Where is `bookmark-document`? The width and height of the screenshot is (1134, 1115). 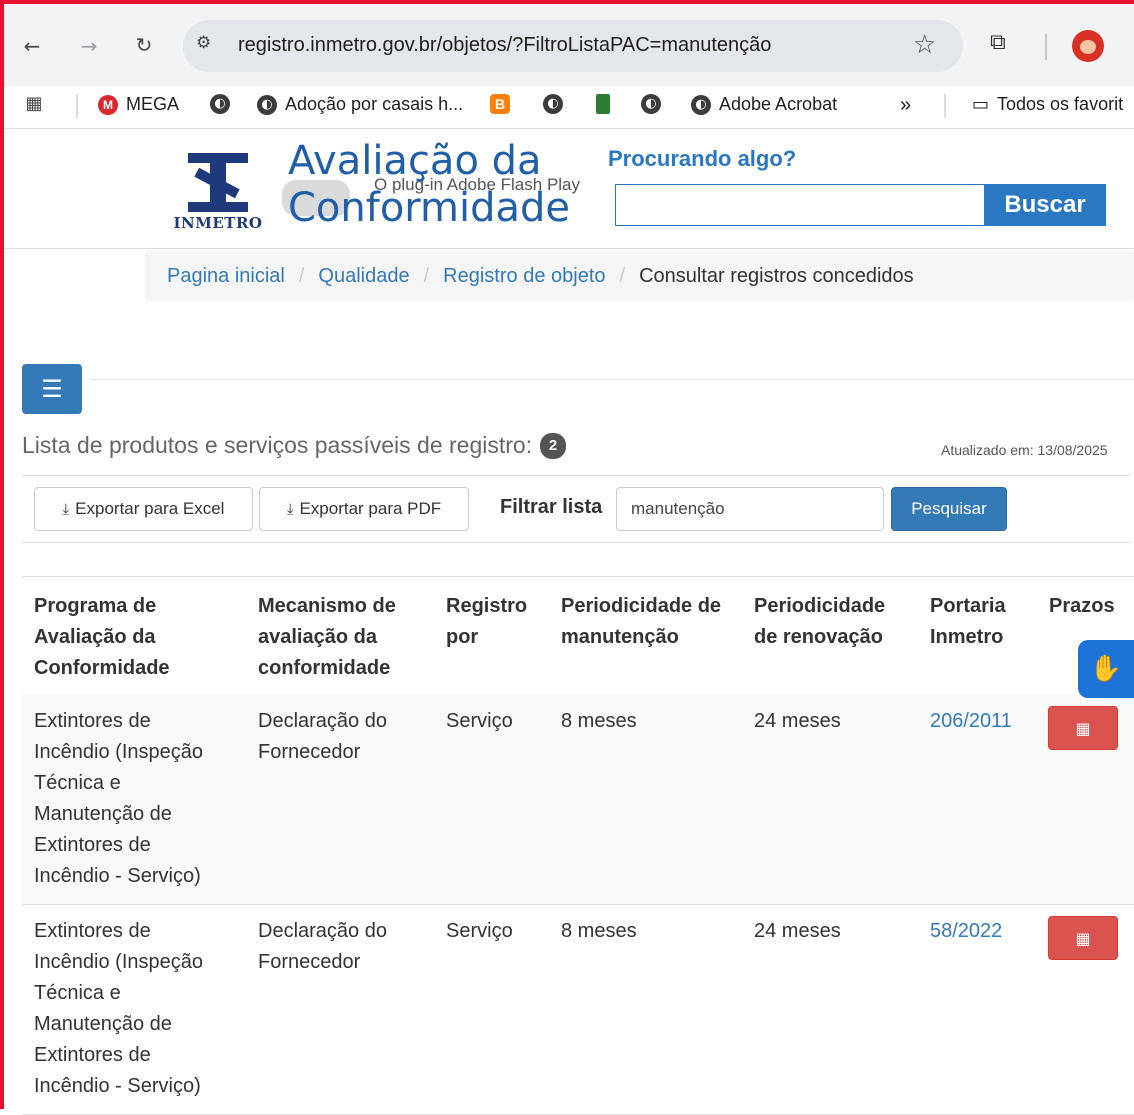
bookmark-document is located at coordinates (603, 104).